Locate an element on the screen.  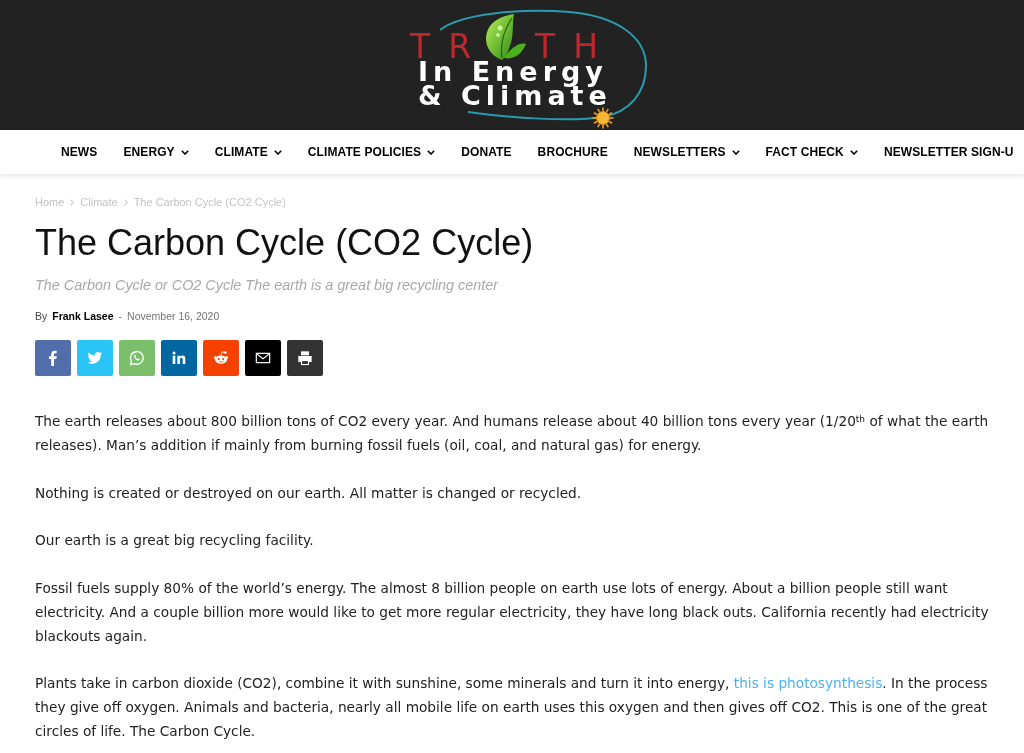
reddit-button is located at coordinates (221, 358).